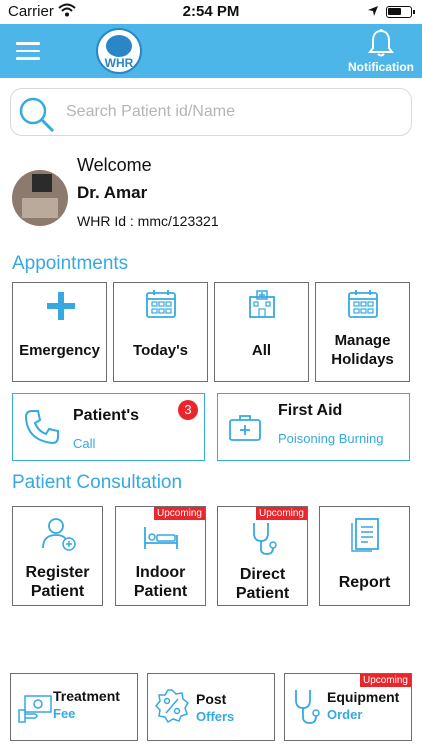 The width and height of the screenshot is (422, 750). Describe the element at coordinates (400, 12) in the screenshot. I see `battery-icon` at that location.